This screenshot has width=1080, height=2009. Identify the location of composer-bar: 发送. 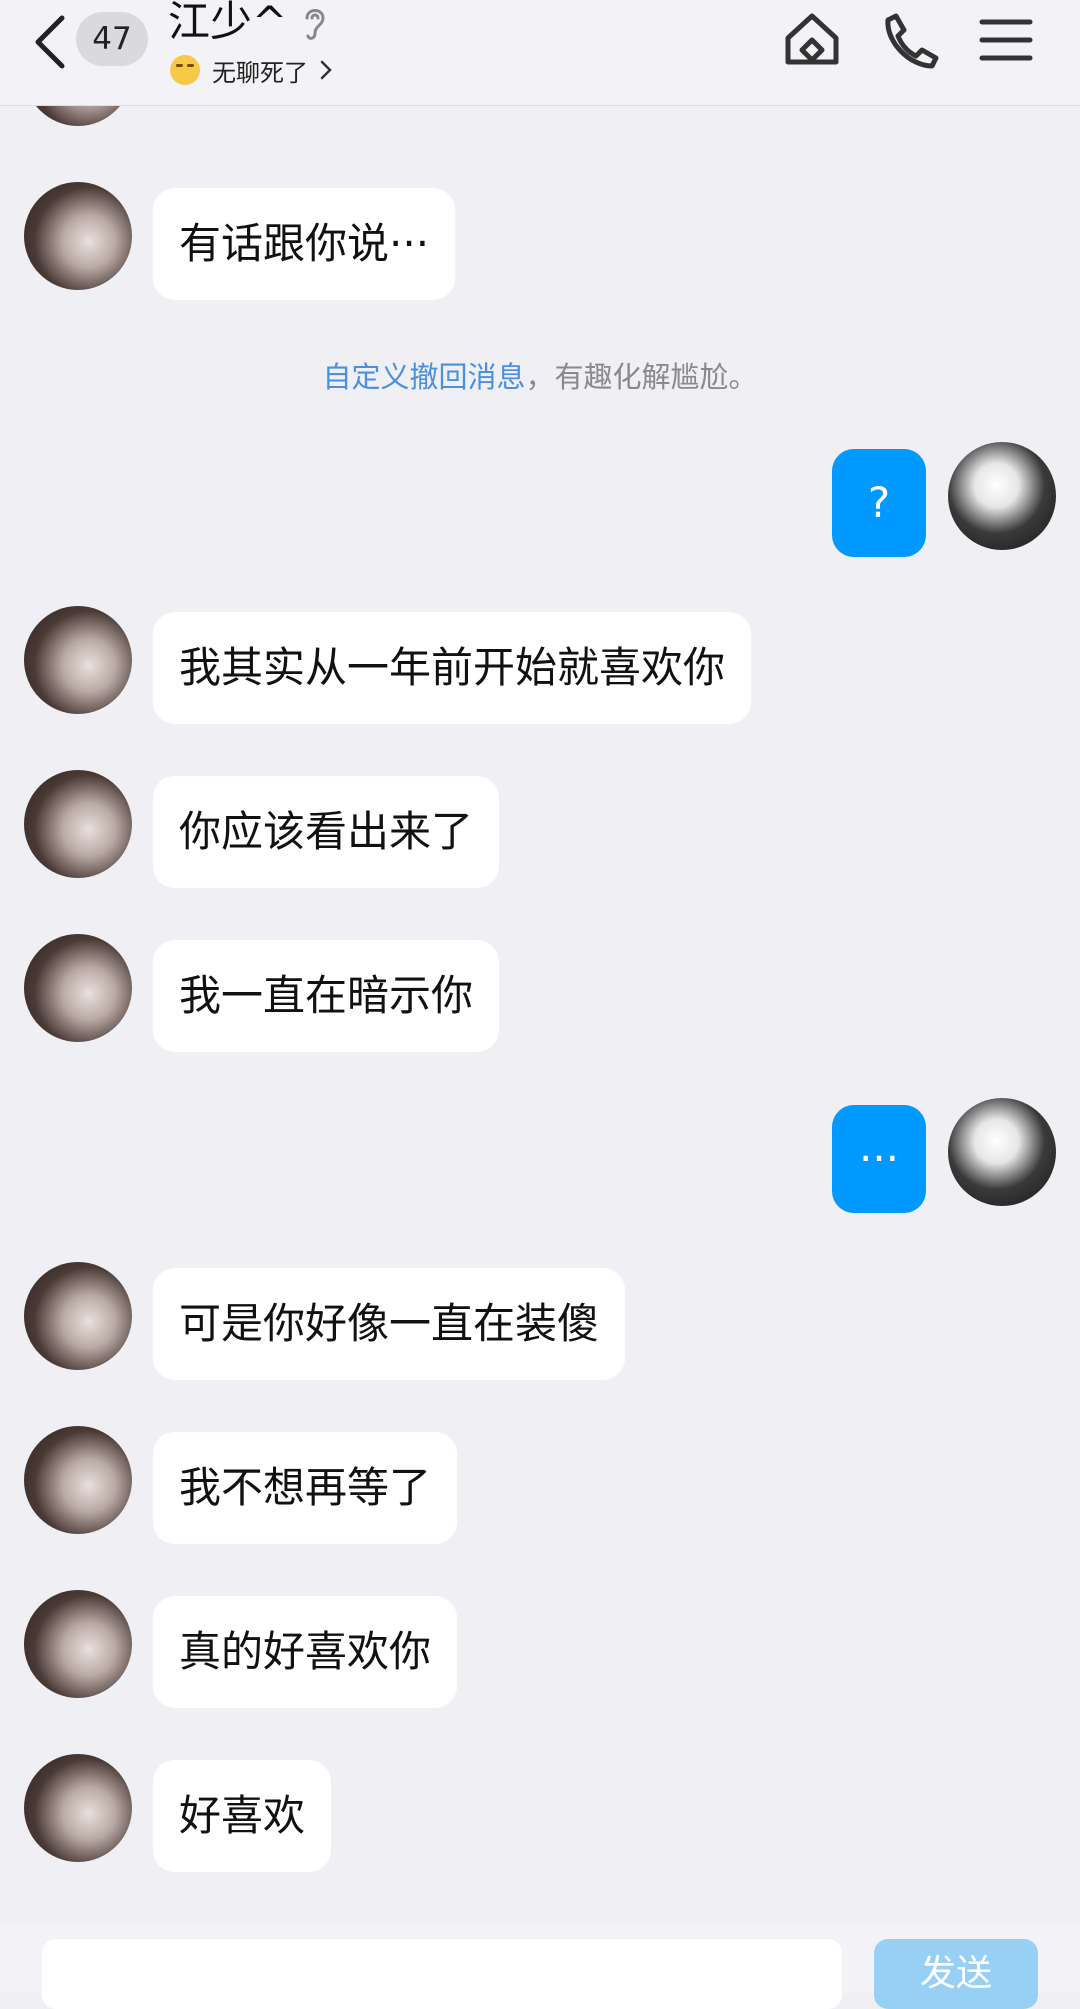
(540, 1967).